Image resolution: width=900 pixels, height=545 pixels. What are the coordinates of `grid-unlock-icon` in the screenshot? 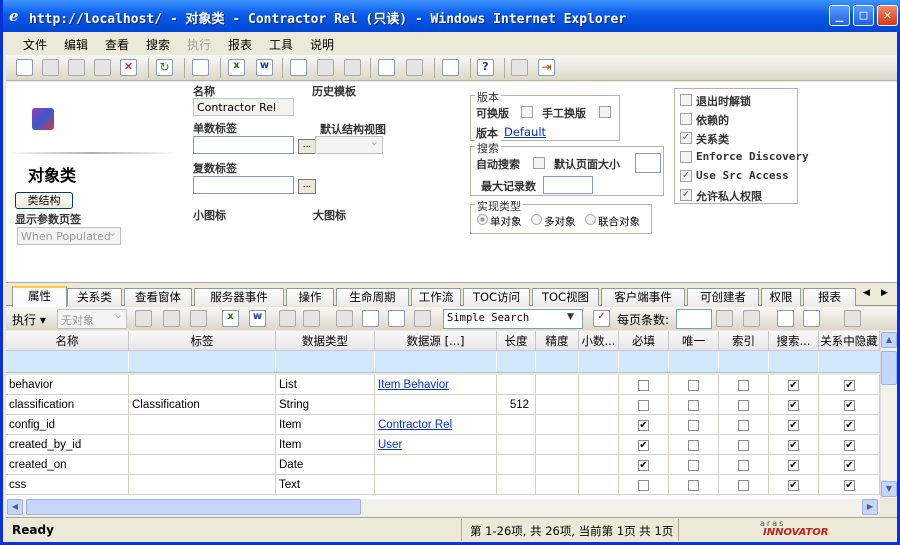 It's located at (311, 318).